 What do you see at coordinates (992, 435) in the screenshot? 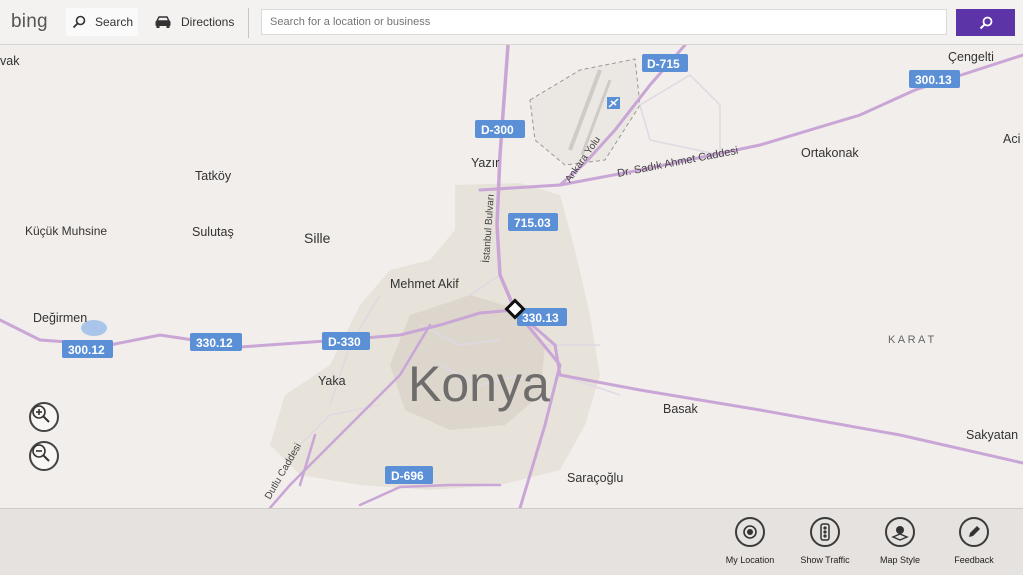
I see `place-sakyatan: Sakyatan` at bounding box center [992, 435].